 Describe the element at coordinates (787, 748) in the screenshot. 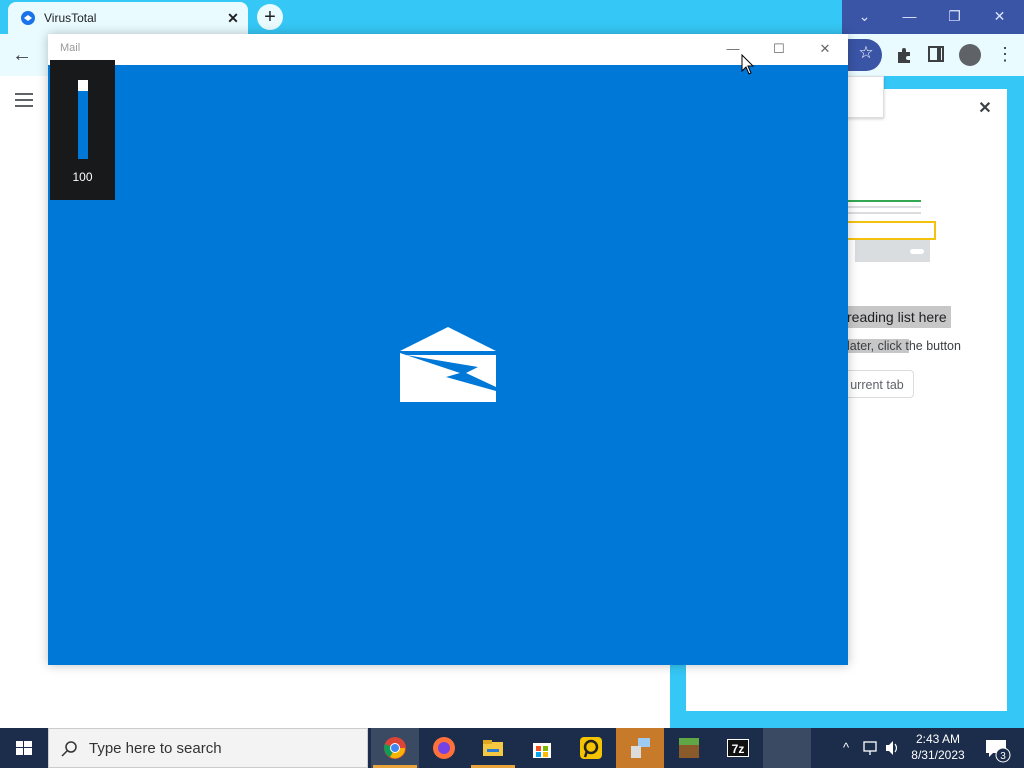

I see `taskbar-blank-app` at that location.